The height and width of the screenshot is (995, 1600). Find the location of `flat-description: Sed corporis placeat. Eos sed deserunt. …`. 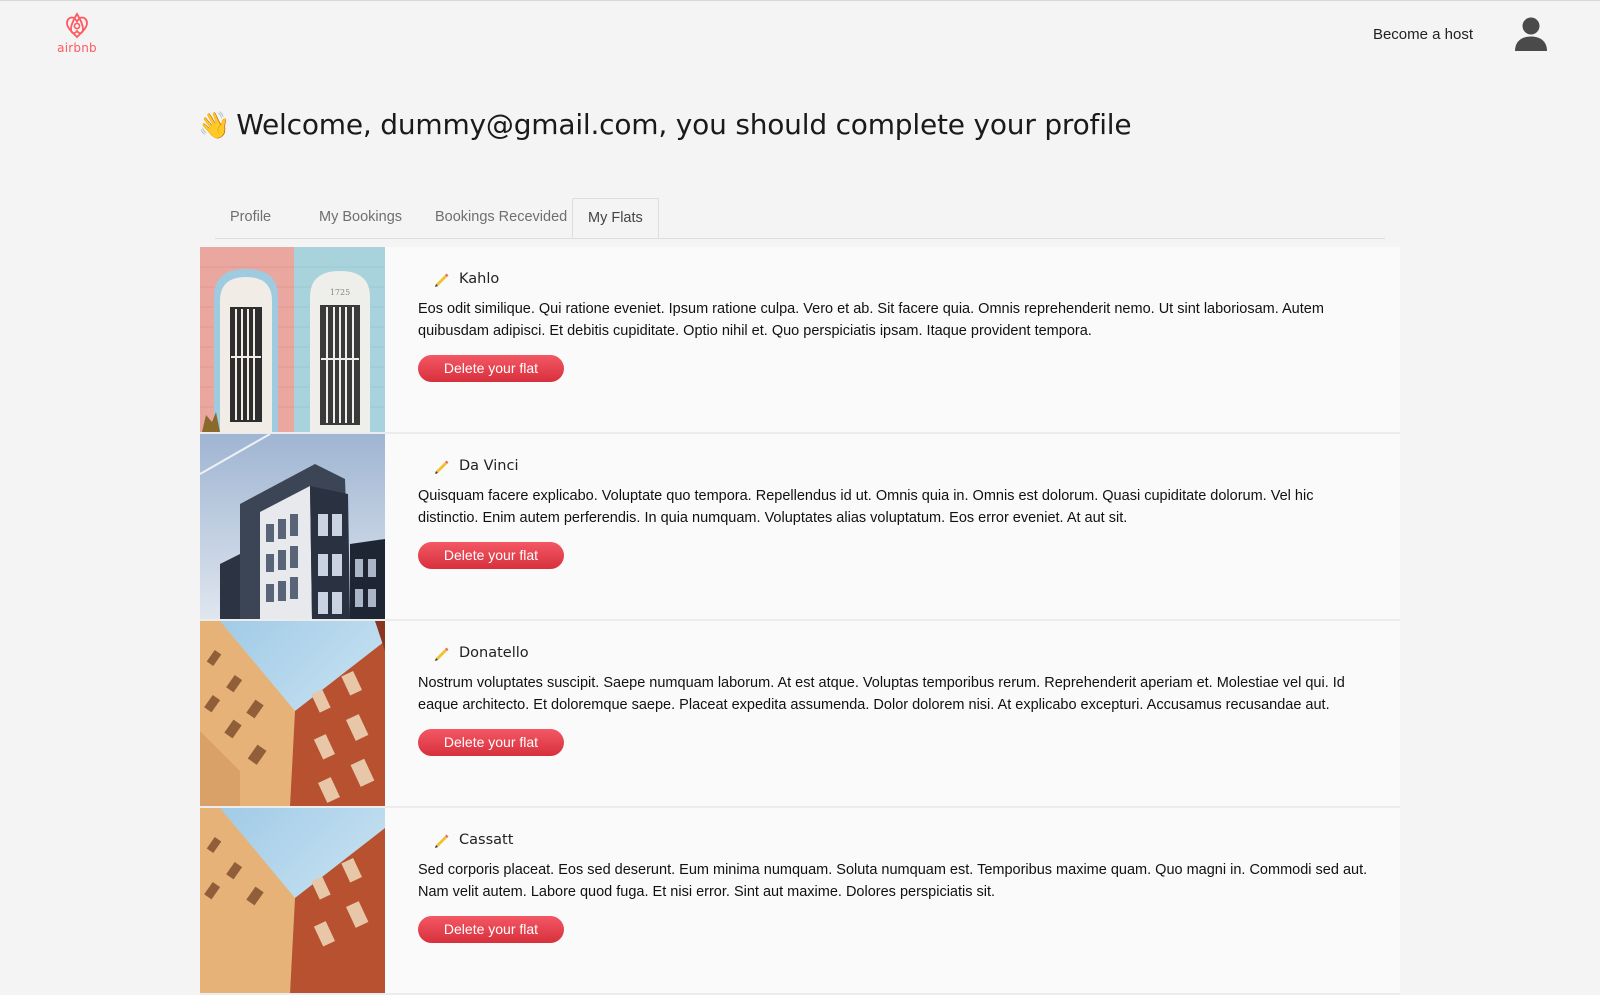

flat-description: Sed corporis placeat. Eos sed deserunt. … is located at coordinates (893, 881).